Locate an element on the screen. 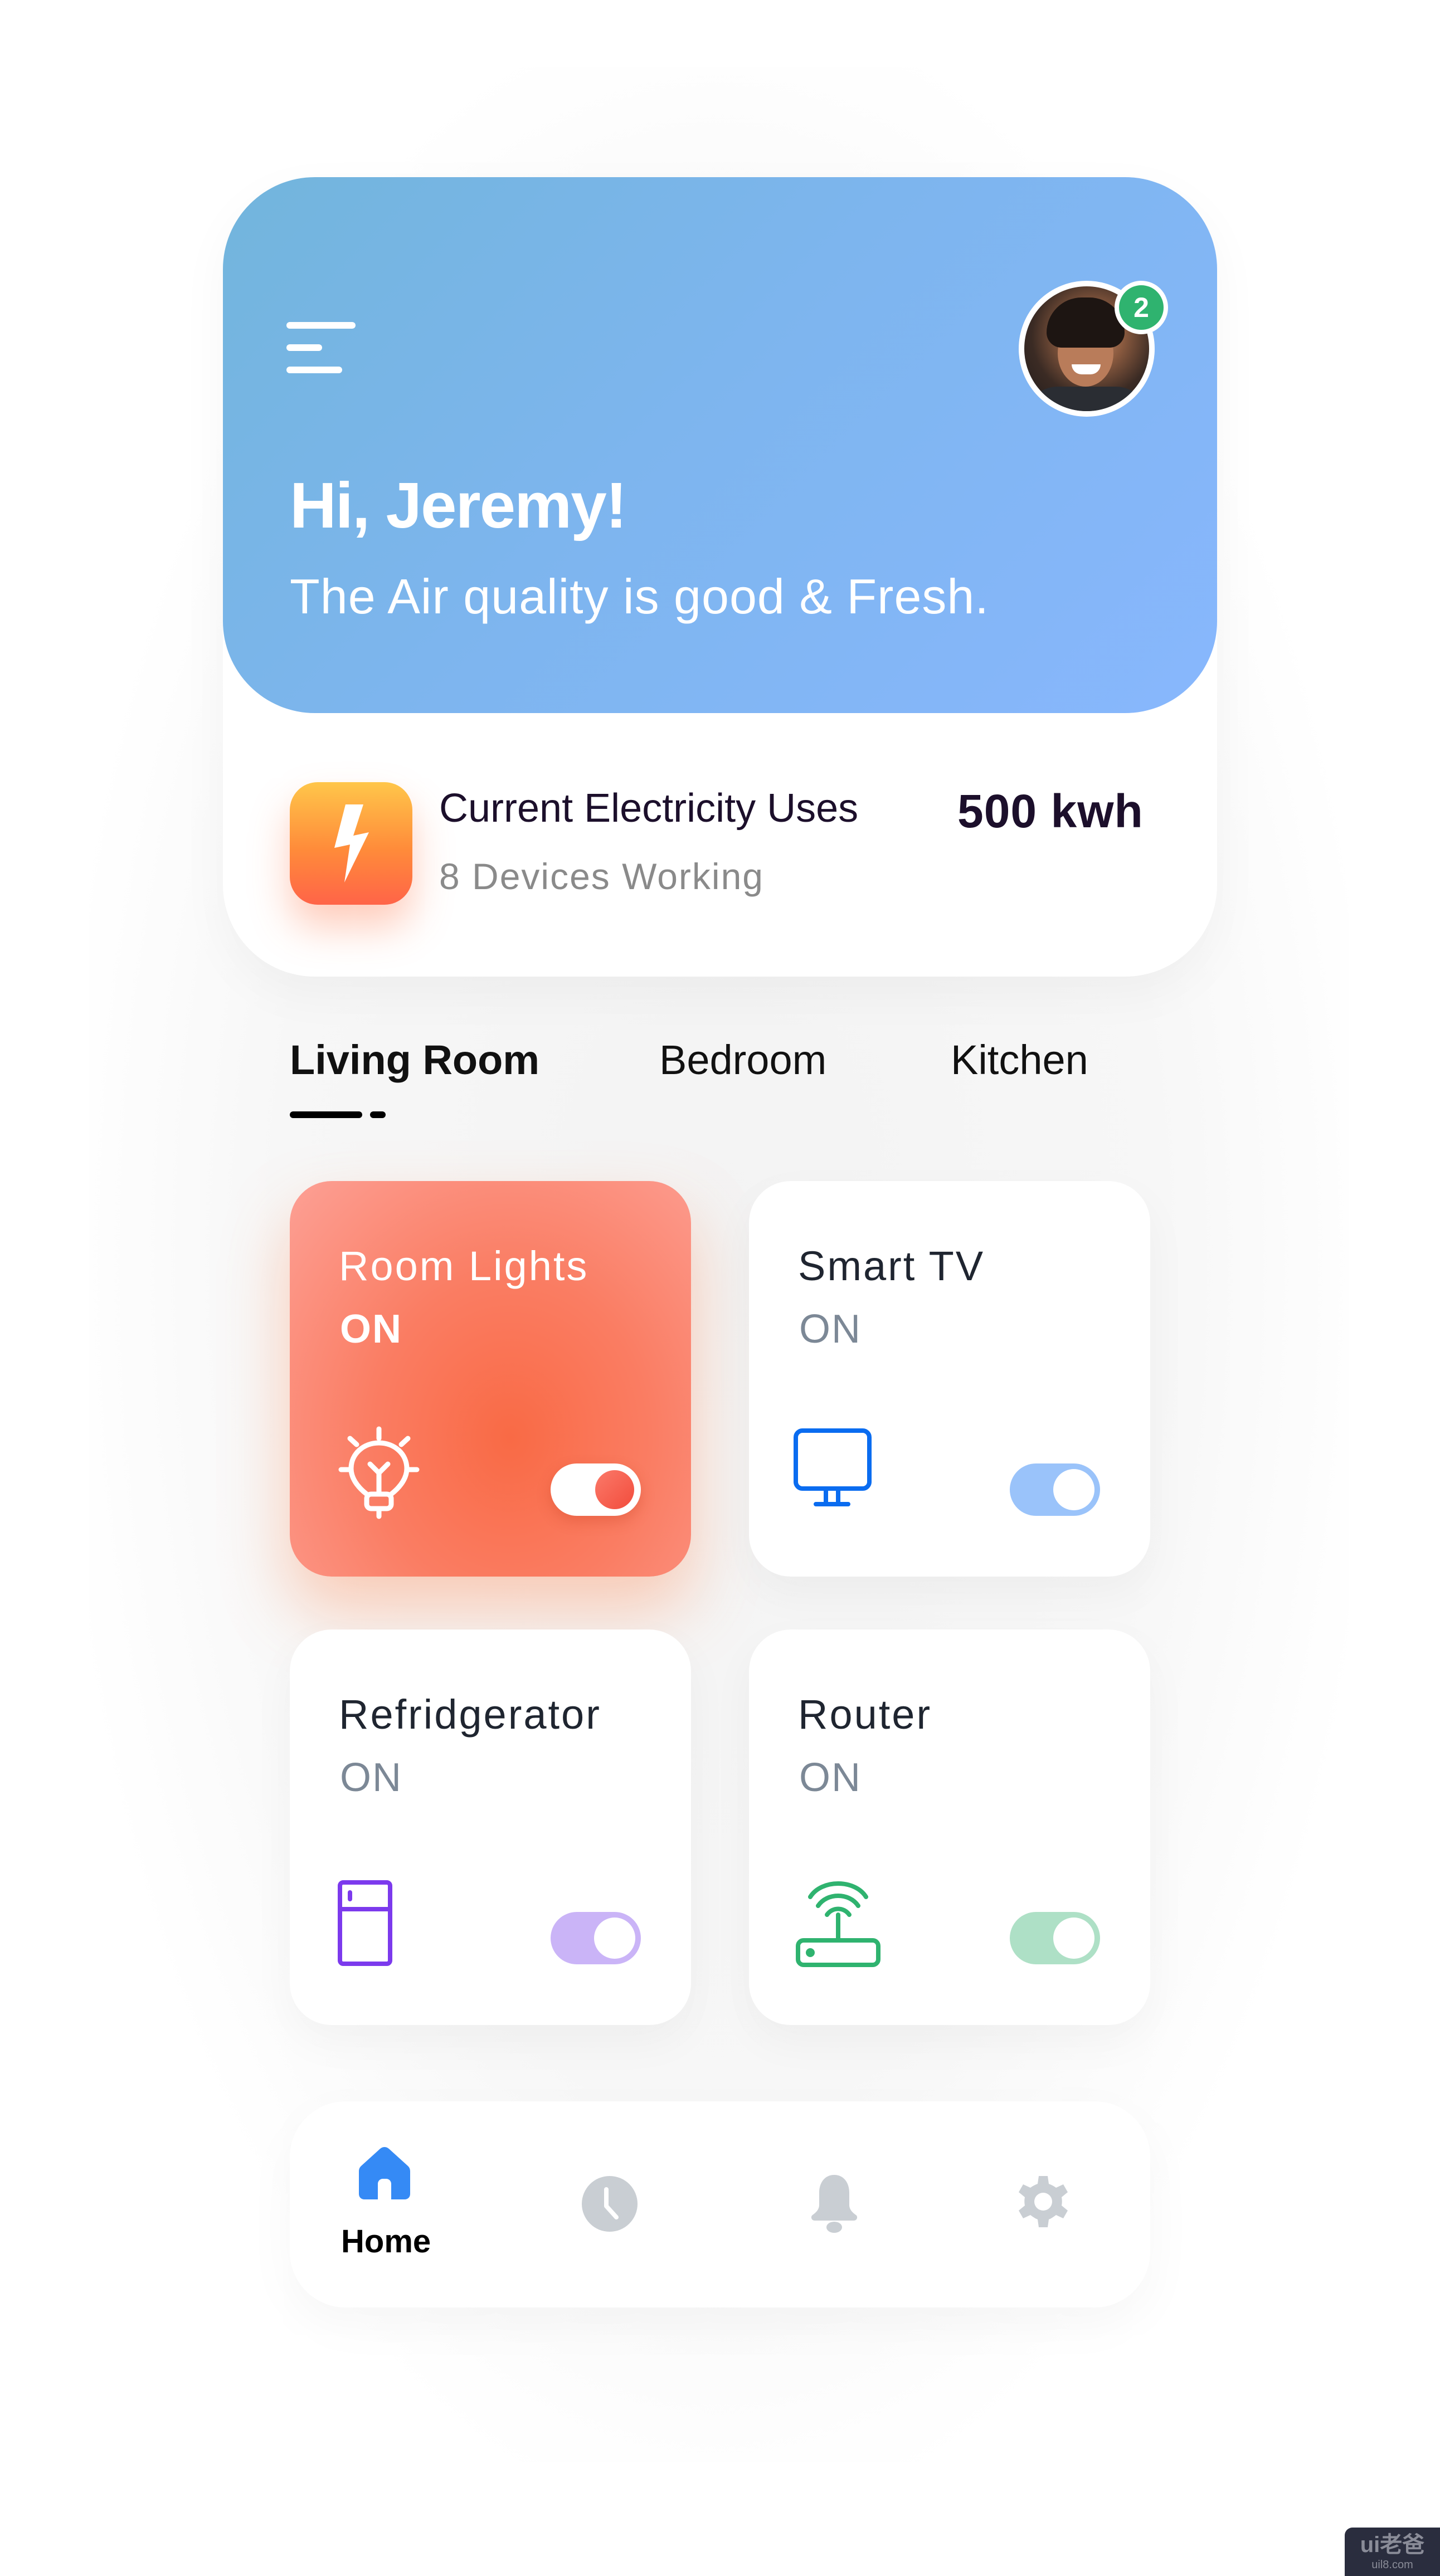 The image size is (1440, 2576). nav-settings is located at coordinates (1043, 2204).